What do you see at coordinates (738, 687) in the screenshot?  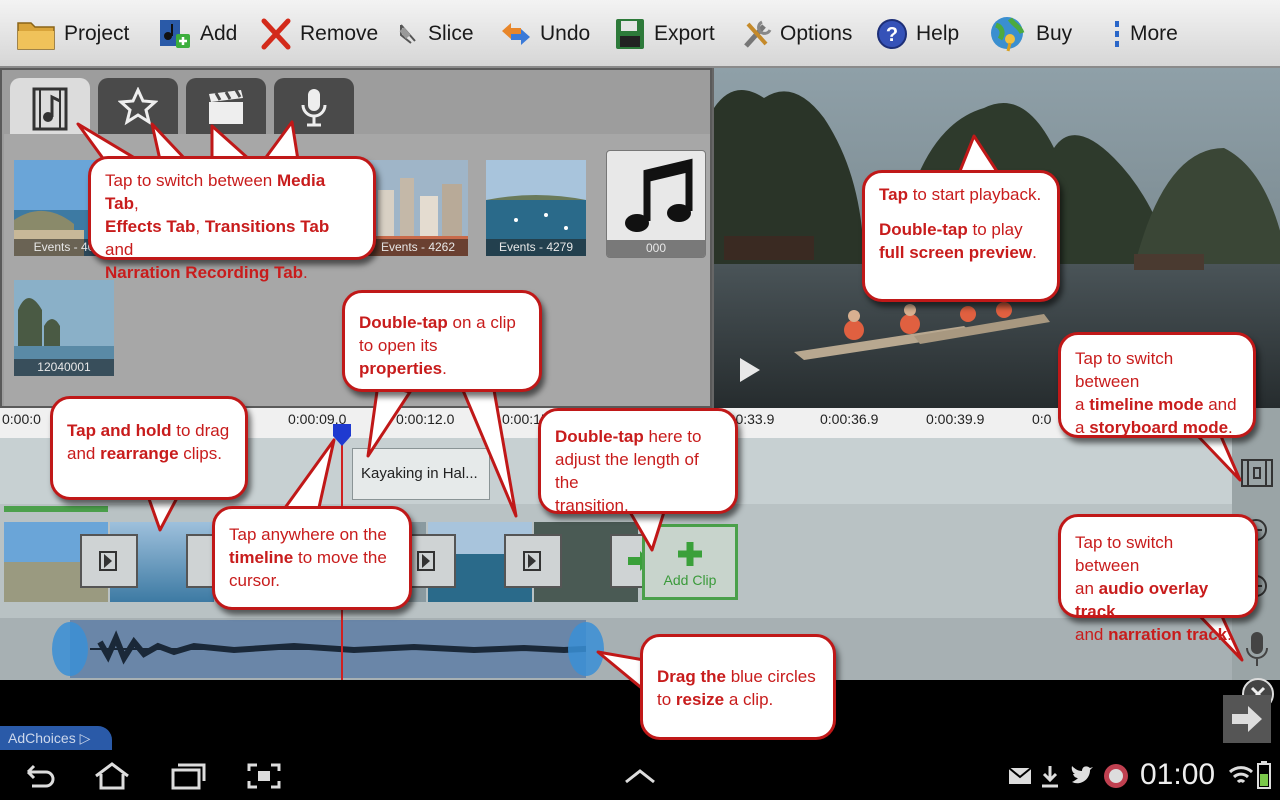 I see `callout-resize: Drag the blue circles to resize a clip.` at bounding box center [738, 687].